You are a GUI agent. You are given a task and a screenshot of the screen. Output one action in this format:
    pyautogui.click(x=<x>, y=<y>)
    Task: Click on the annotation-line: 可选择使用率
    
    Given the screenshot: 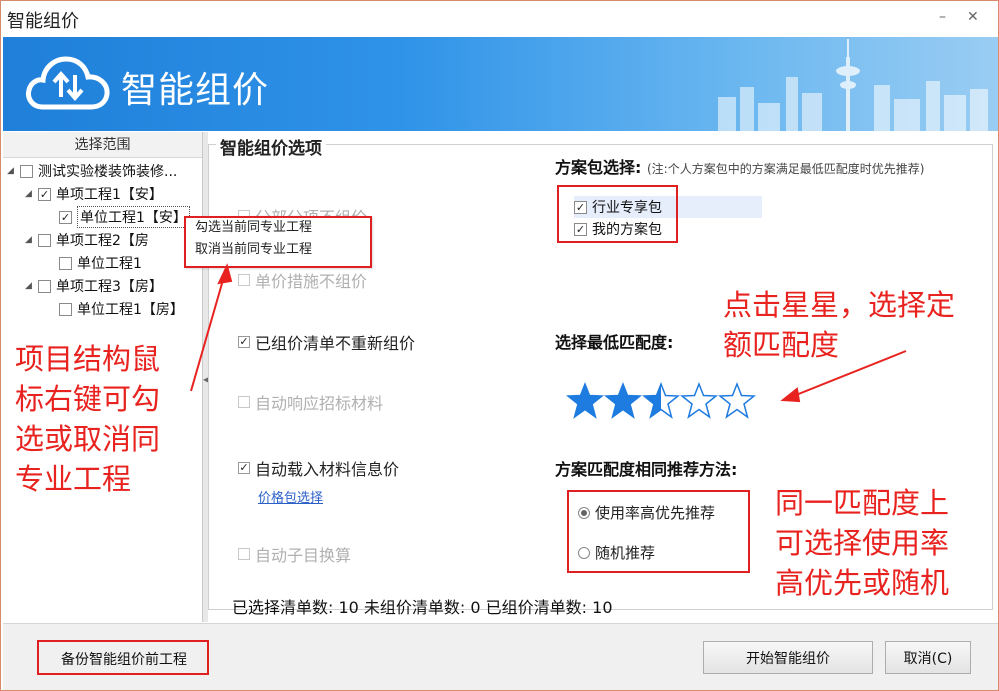 What is the action you would take?
    pyautogui.click(x=862, y=543)
    